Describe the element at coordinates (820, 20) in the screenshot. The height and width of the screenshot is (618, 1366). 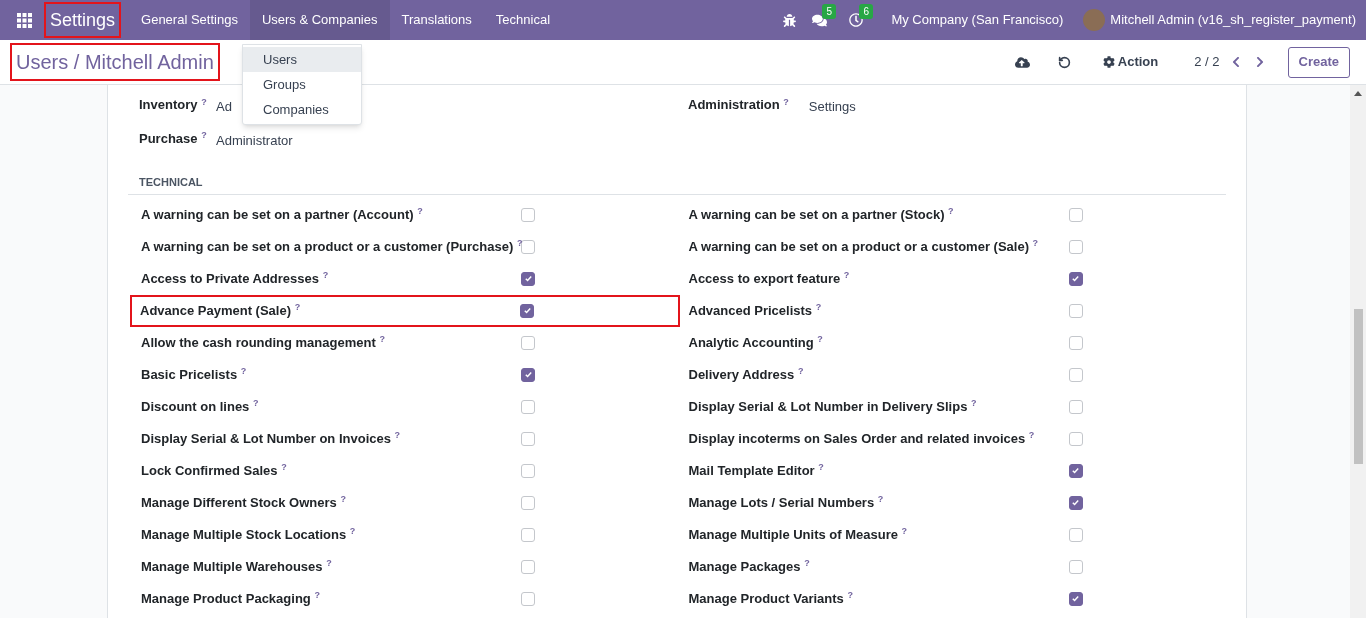
I see `messages-icon` at that location.